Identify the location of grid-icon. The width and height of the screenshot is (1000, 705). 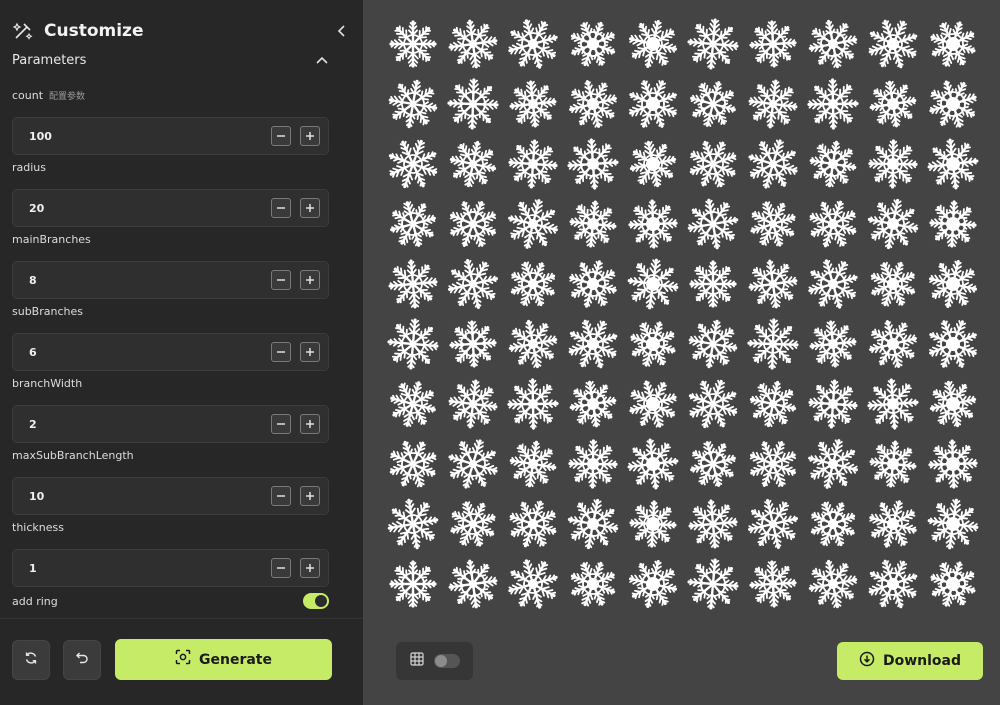
(417, 661).